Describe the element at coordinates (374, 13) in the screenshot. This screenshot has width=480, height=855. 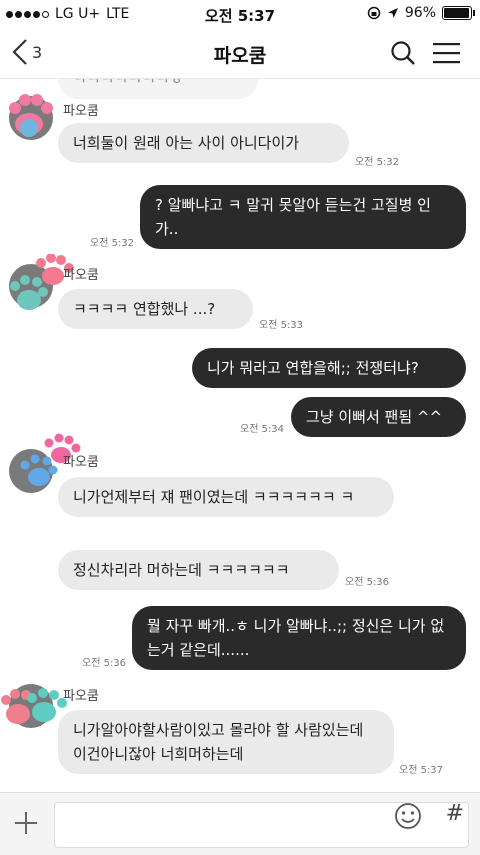
I see `rotation-lock-icon` at that location.